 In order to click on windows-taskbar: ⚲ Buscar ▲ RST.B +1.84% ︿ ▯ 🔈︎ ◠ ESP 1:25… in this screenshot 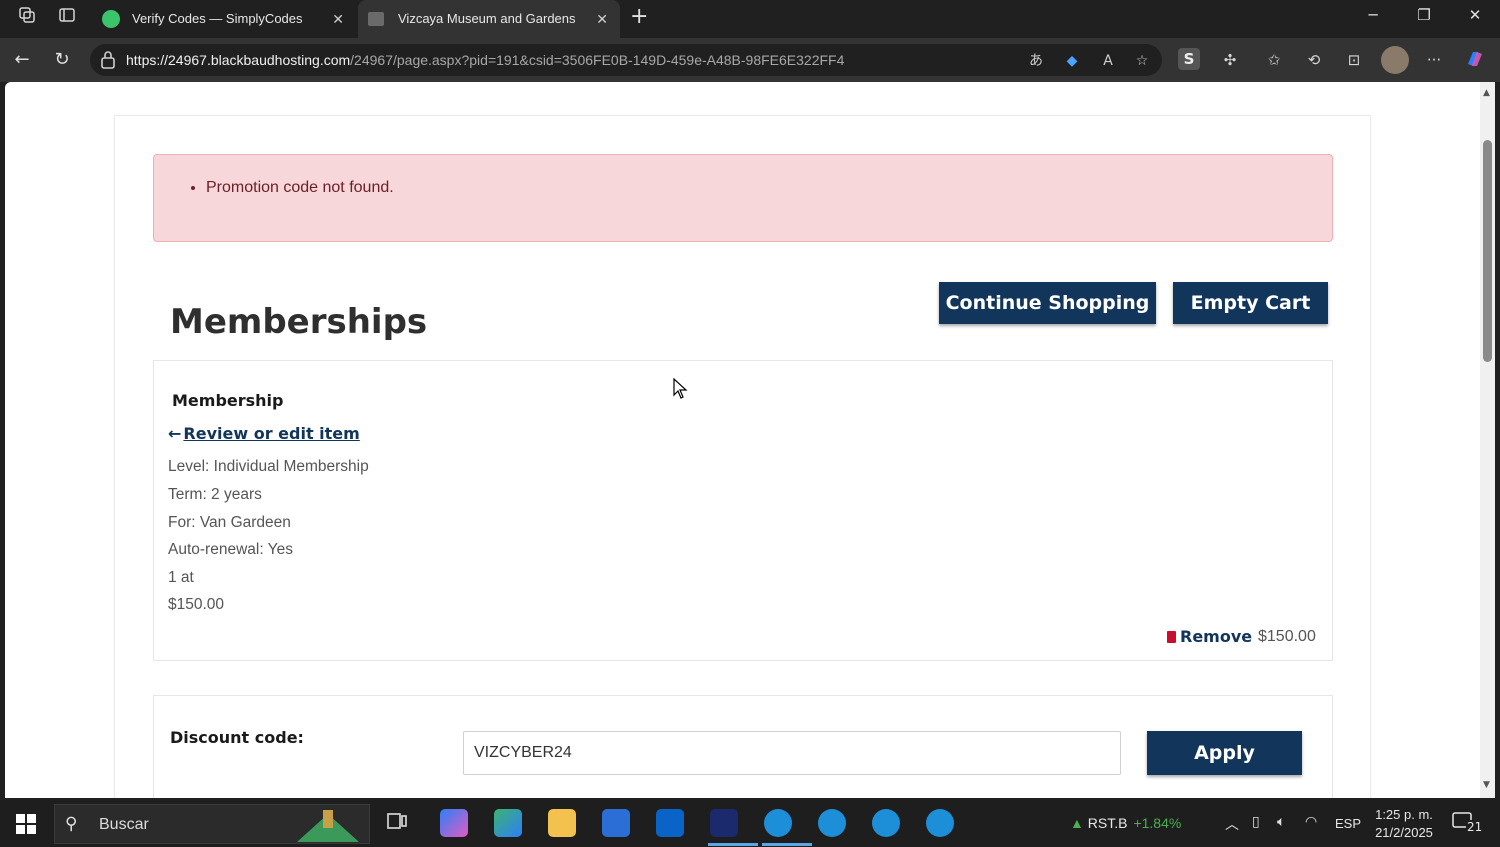, I will do `click(750, 823)`.